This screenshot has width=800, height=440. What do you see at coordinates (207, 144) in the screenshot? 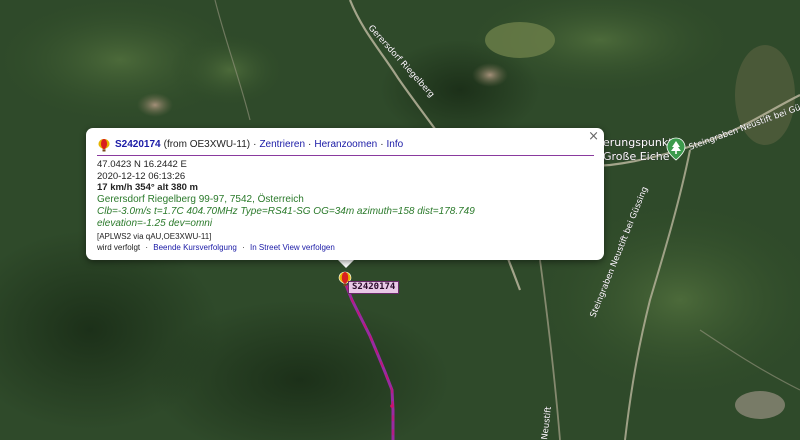
I see `via-station: (from OE3XWU-11)` at bounding box center [207, 144].